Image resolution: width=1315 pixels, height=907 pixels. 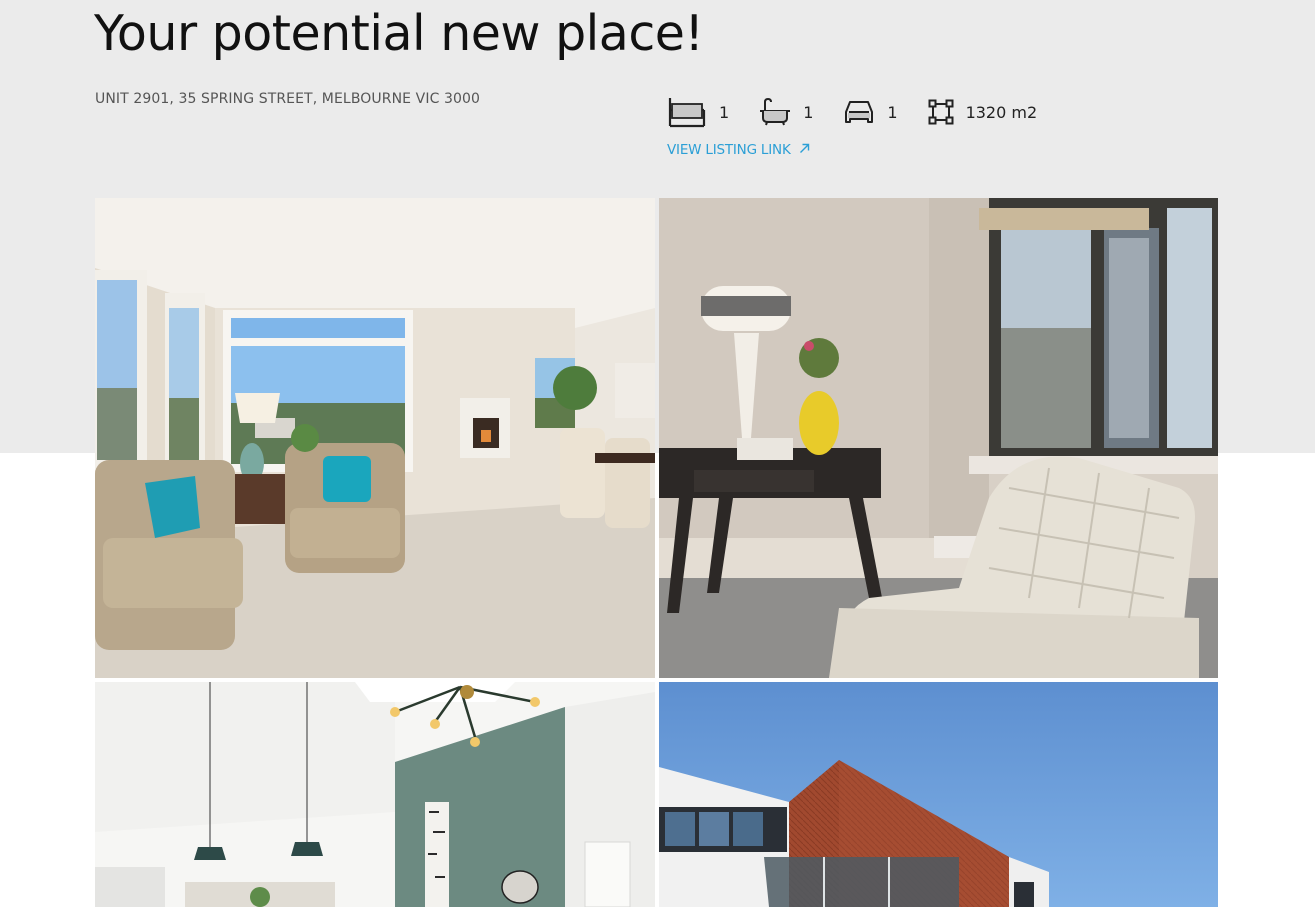 I want to click on feature-bathrooms: 1, so click(x=786, y=112).